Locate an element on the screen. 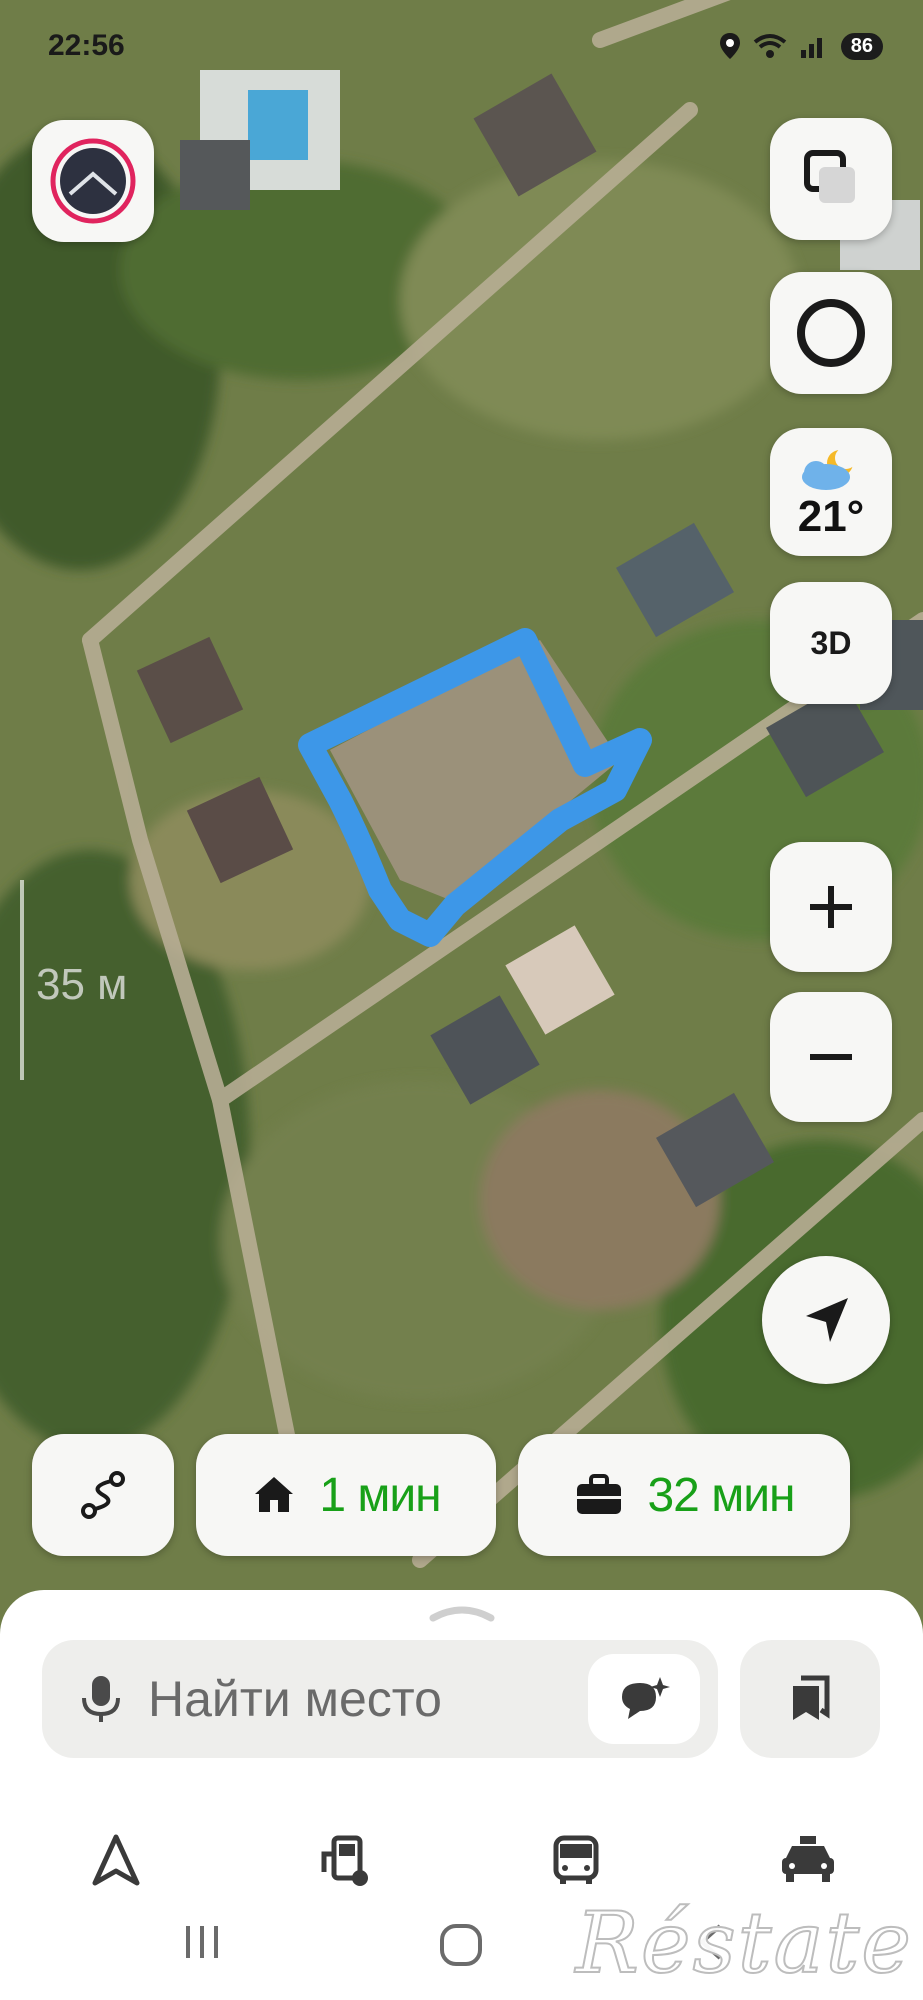 Image resolution: width=923 pixels, height=2000 pixels. profile-avatar-button is located at coordinates (93, 181).